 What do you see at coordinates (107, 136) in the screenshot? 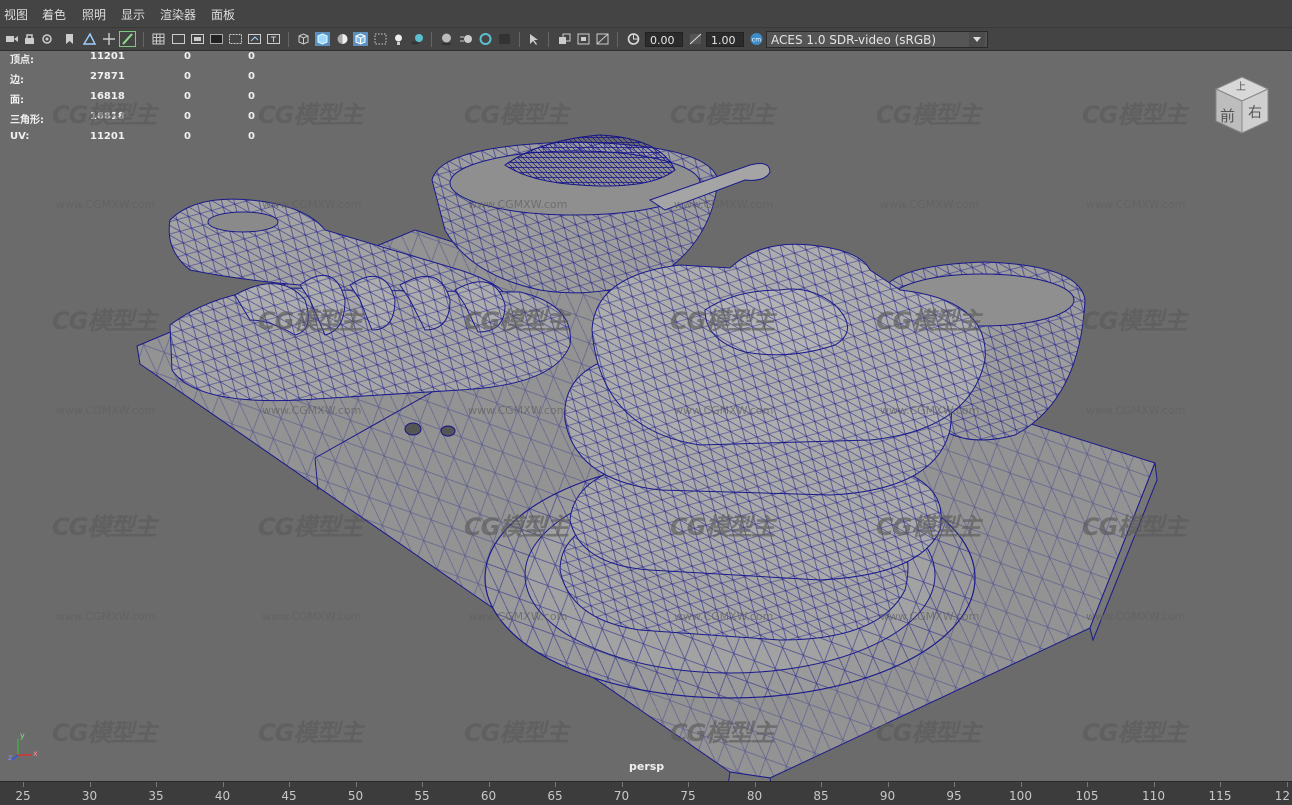
I see `hud-value: 11201` at bounding box center [107, 136].